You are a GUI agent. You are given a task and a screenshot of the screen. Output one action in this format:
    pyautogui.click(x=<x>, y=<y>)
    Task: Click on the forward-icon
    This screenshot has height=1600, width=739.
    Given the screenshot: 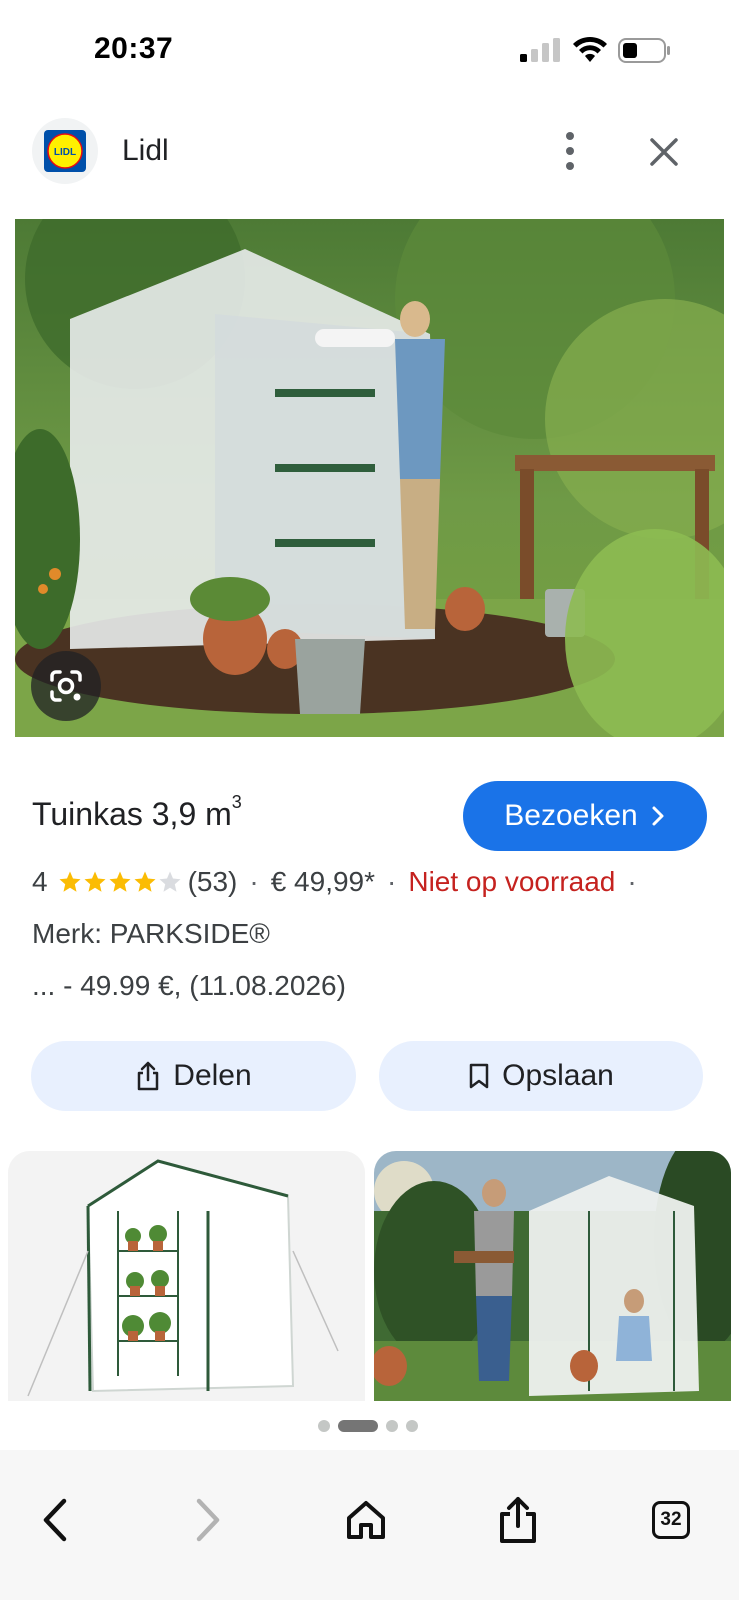 What is the action you would take?
    pyautogui.click(x=208, y=1520)
    